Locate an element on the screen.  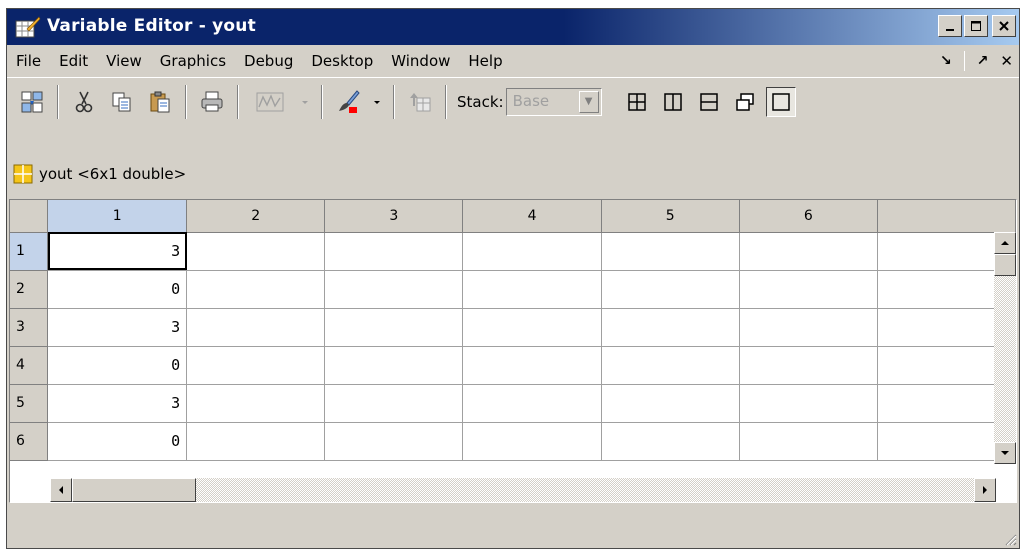
horizontal-scroll-thumb is located at coordinates (134, 490).